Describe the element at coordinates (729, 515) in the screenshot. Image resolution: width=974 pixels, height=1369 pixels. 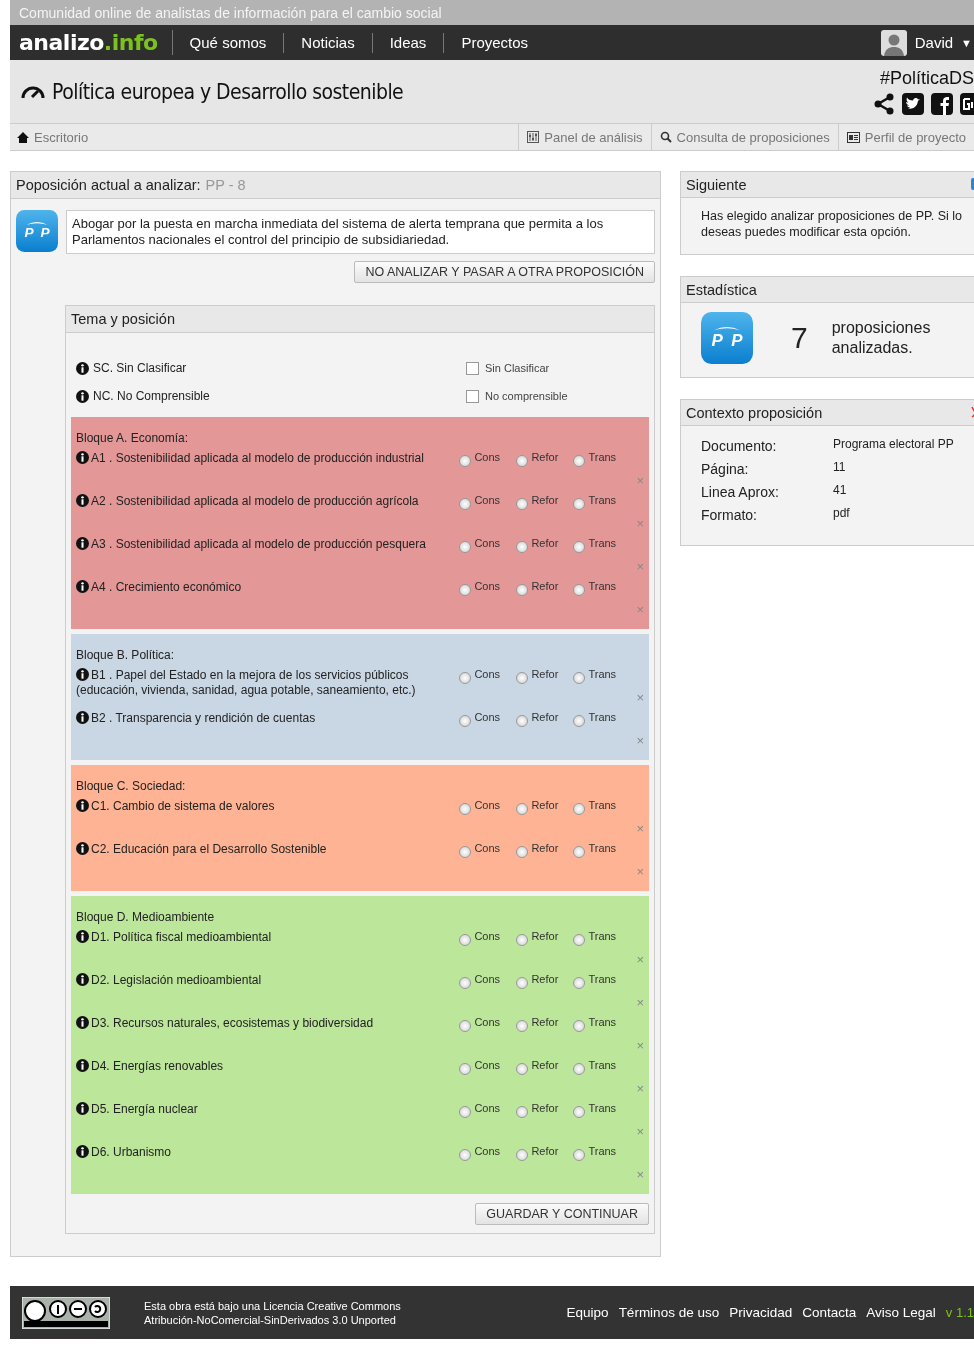
I see `field-label: Formato:` at that location.